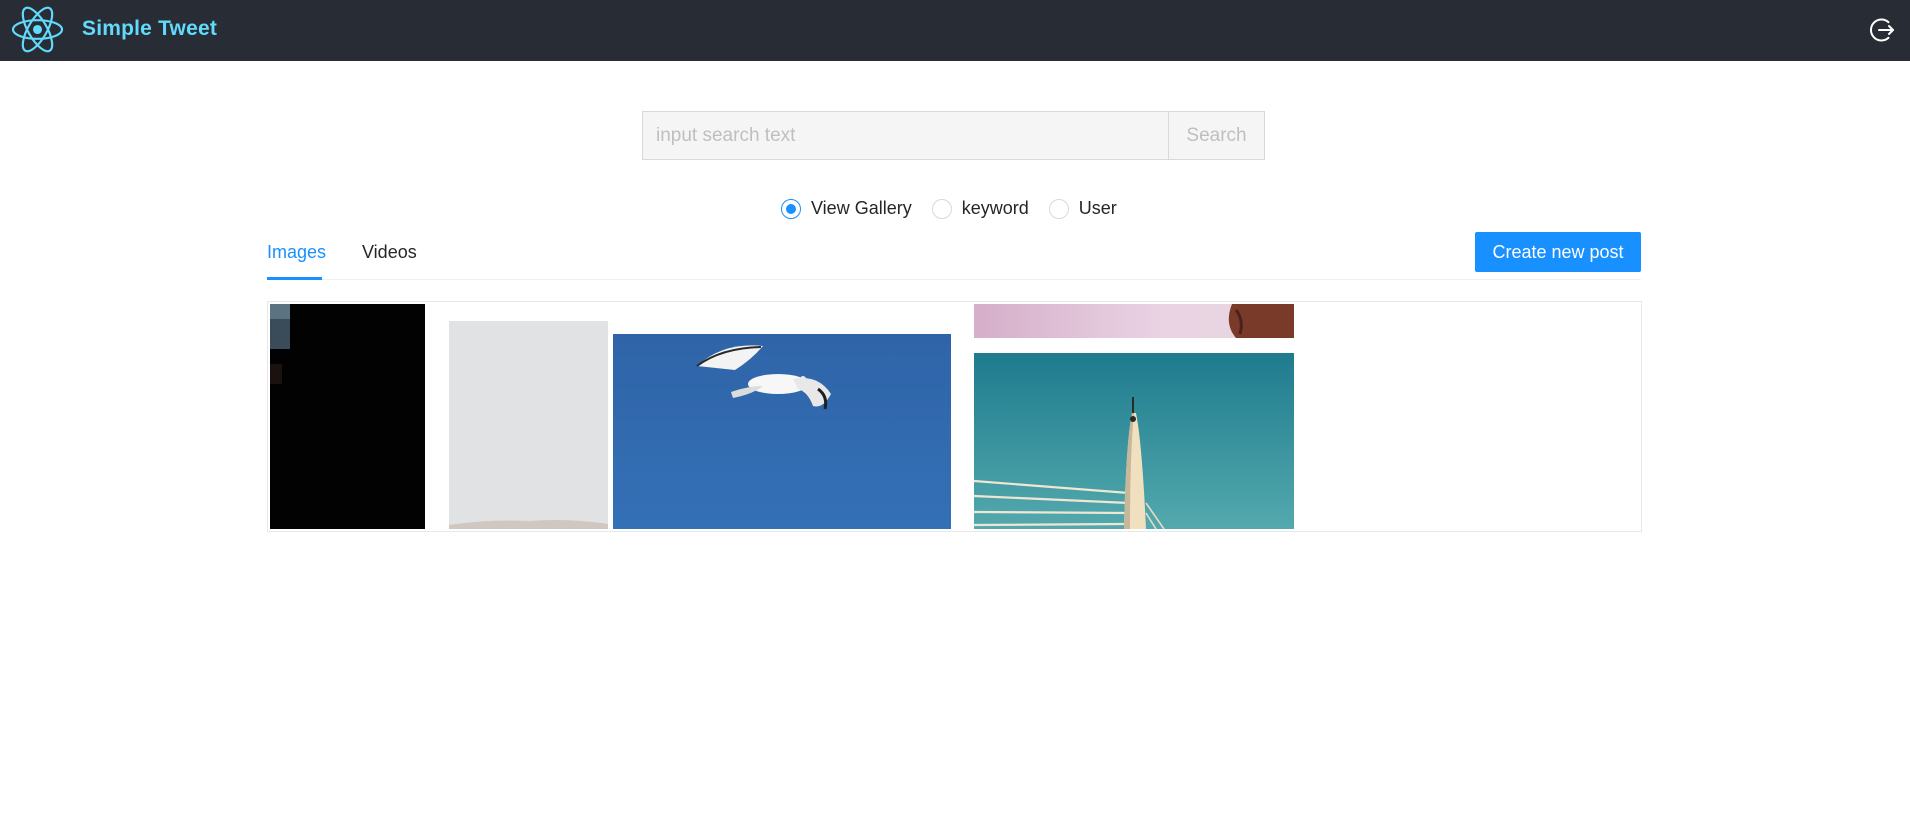  What do you see at coordinates (905, 135) in the screenshot?
I see `search-input` at bounding box center [905, 135].